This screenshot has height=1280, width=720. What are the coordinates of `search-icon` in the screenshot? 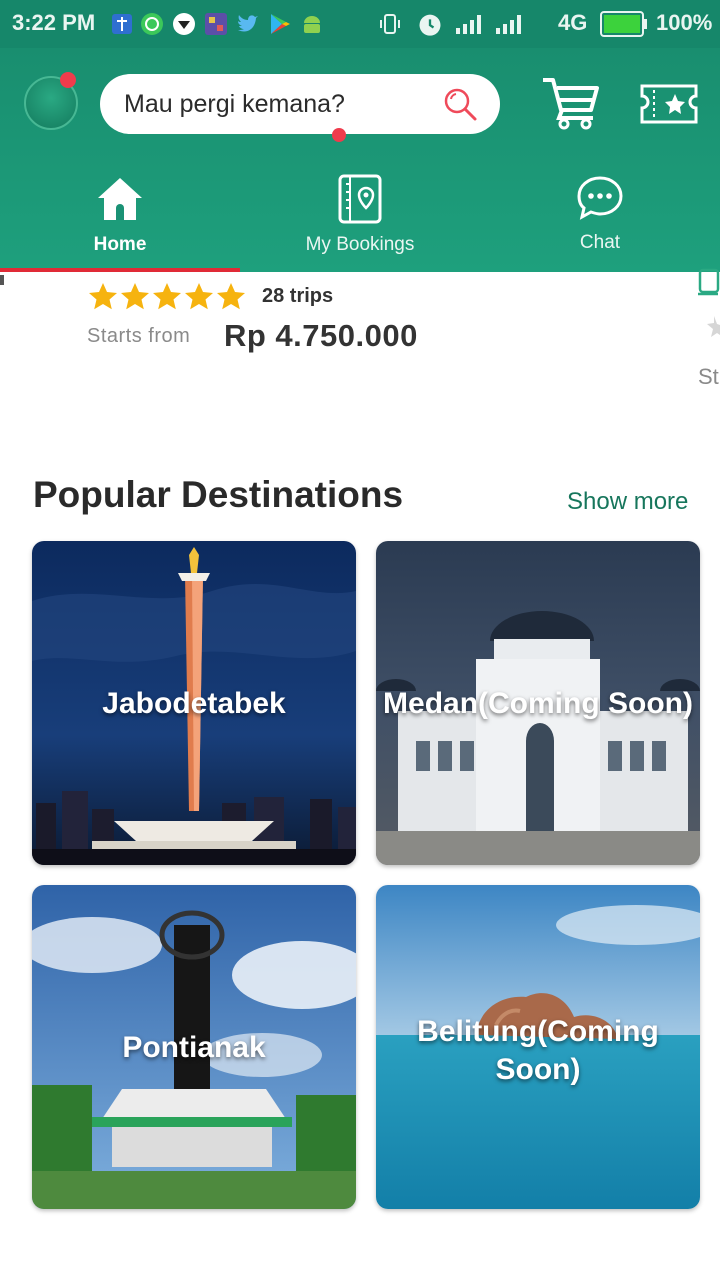 It's located at (460, 104).